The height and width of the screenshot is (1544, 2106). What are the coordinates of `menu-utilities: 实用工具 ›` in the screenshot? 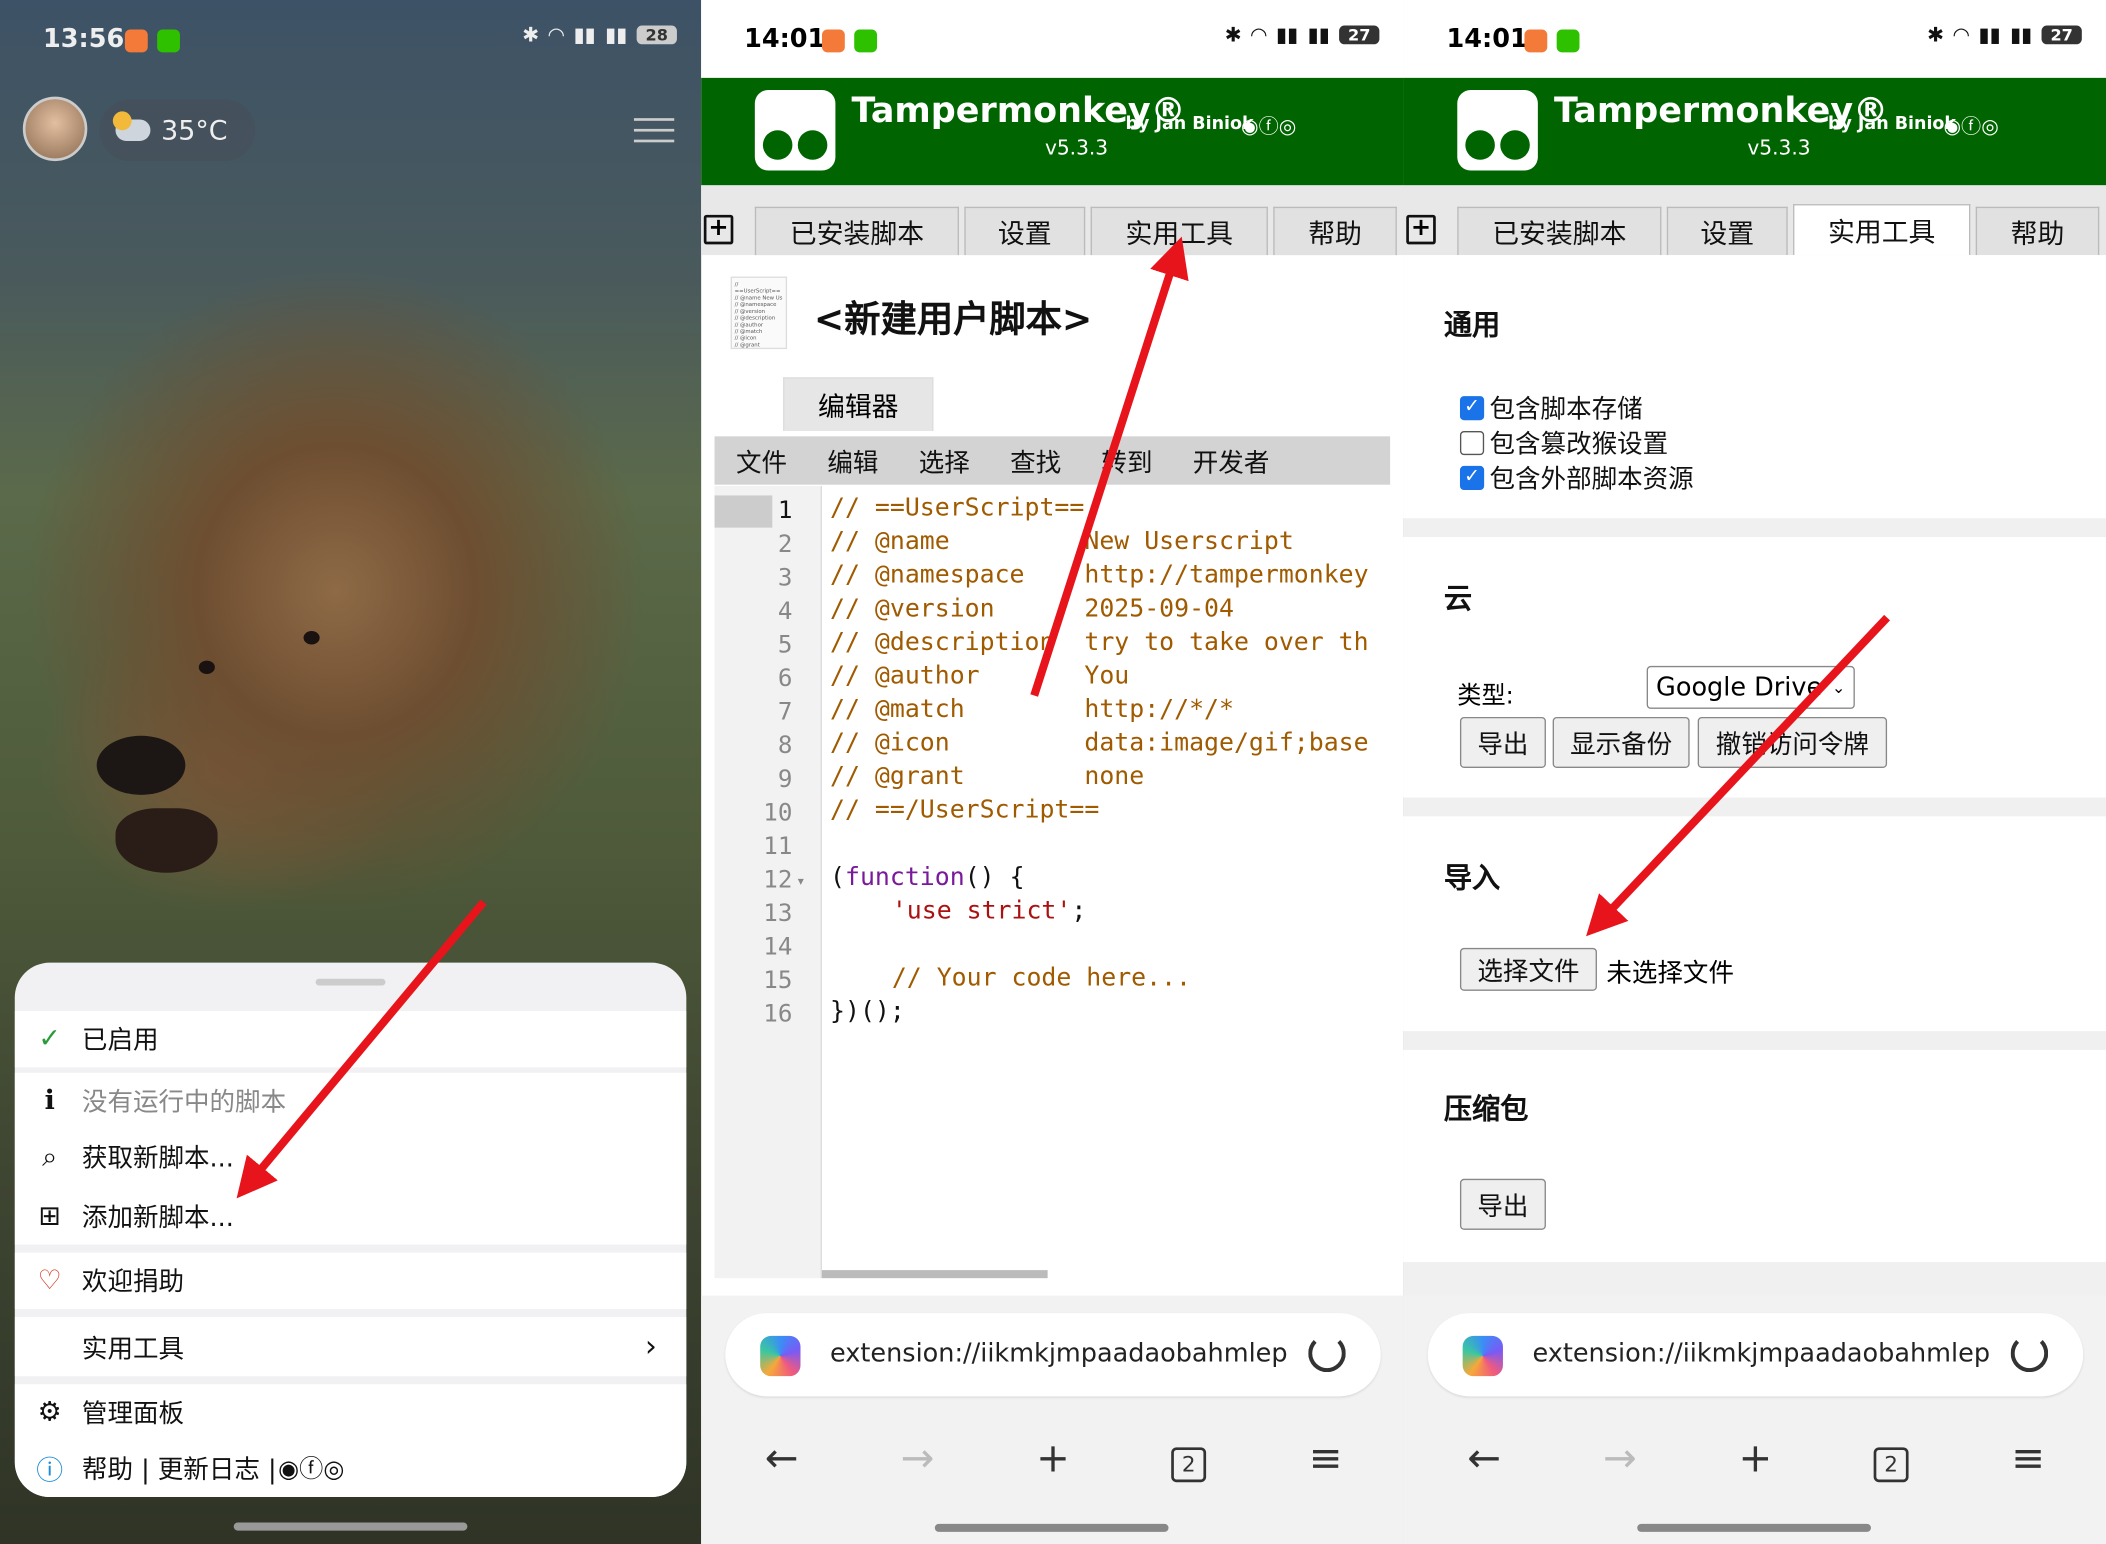 It's located at (351, 1347).